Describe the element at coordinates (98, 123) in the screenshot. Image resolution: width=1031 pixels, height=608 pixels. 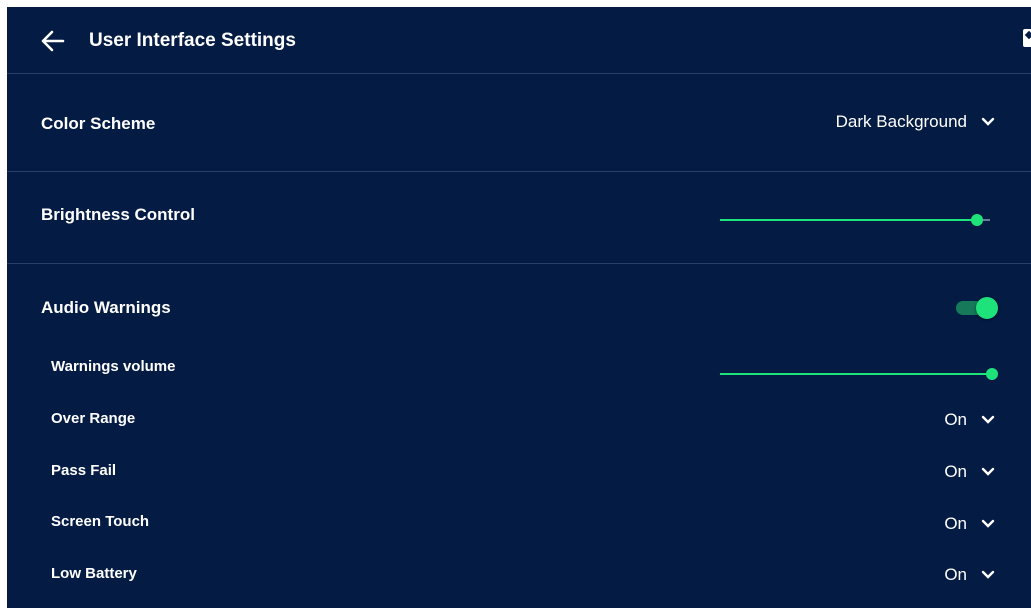
I see `color-scheme-label: Color Scheme` at that location.